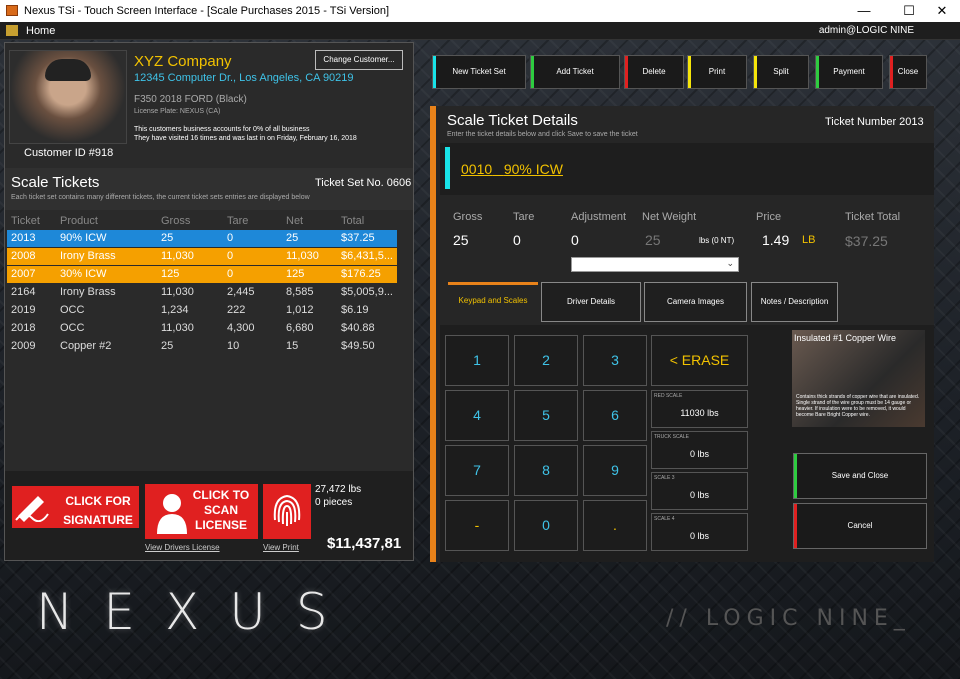 This screenshot has height=679, width=960. I want to click on key-0: 0, so click(546, 525).